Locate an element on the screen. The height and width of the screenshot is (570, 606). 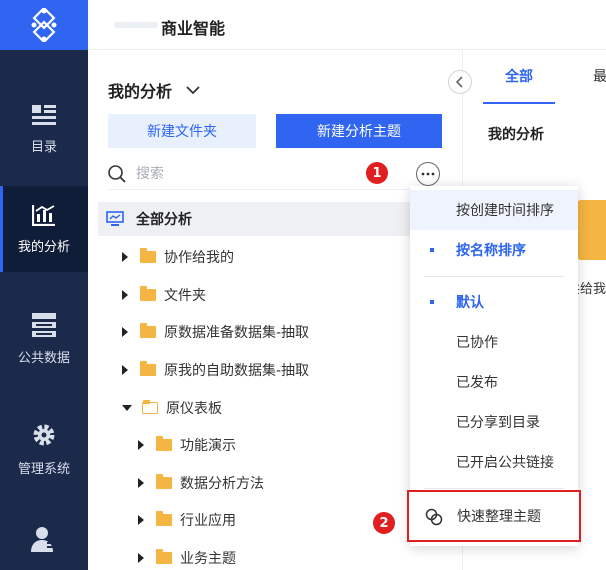
tab-all: 全部 is located at coordinates (519, 85).